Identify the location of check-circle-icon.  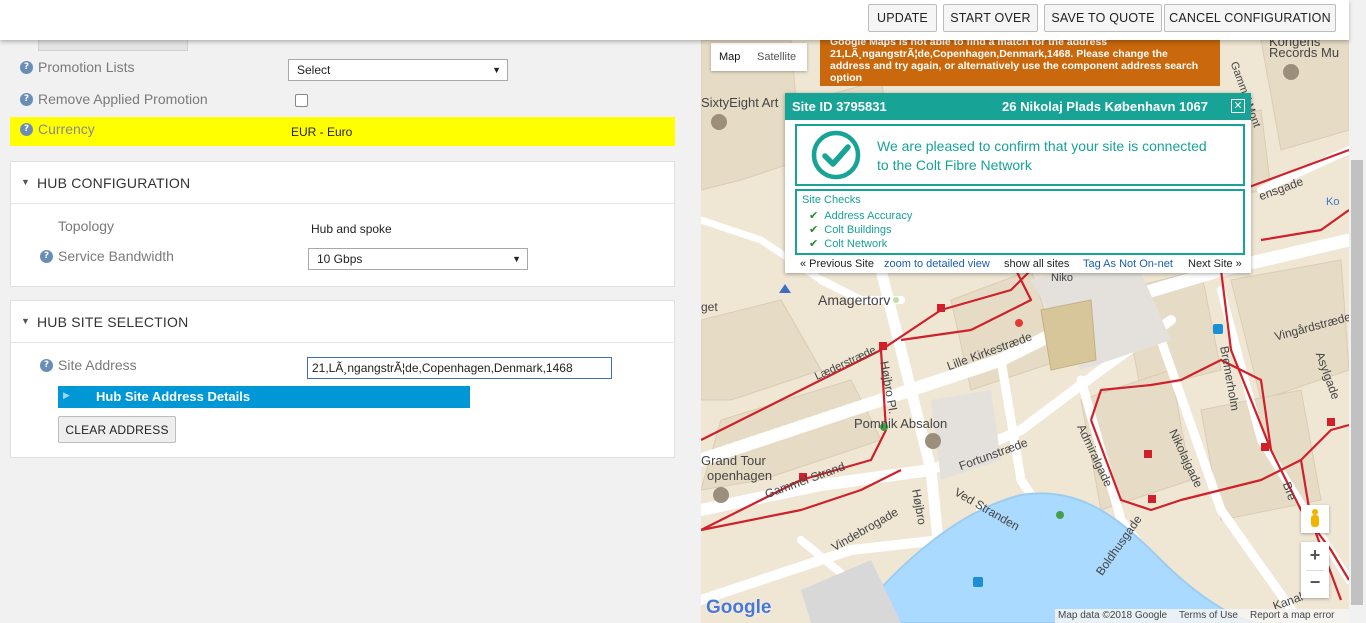
(836, 155).